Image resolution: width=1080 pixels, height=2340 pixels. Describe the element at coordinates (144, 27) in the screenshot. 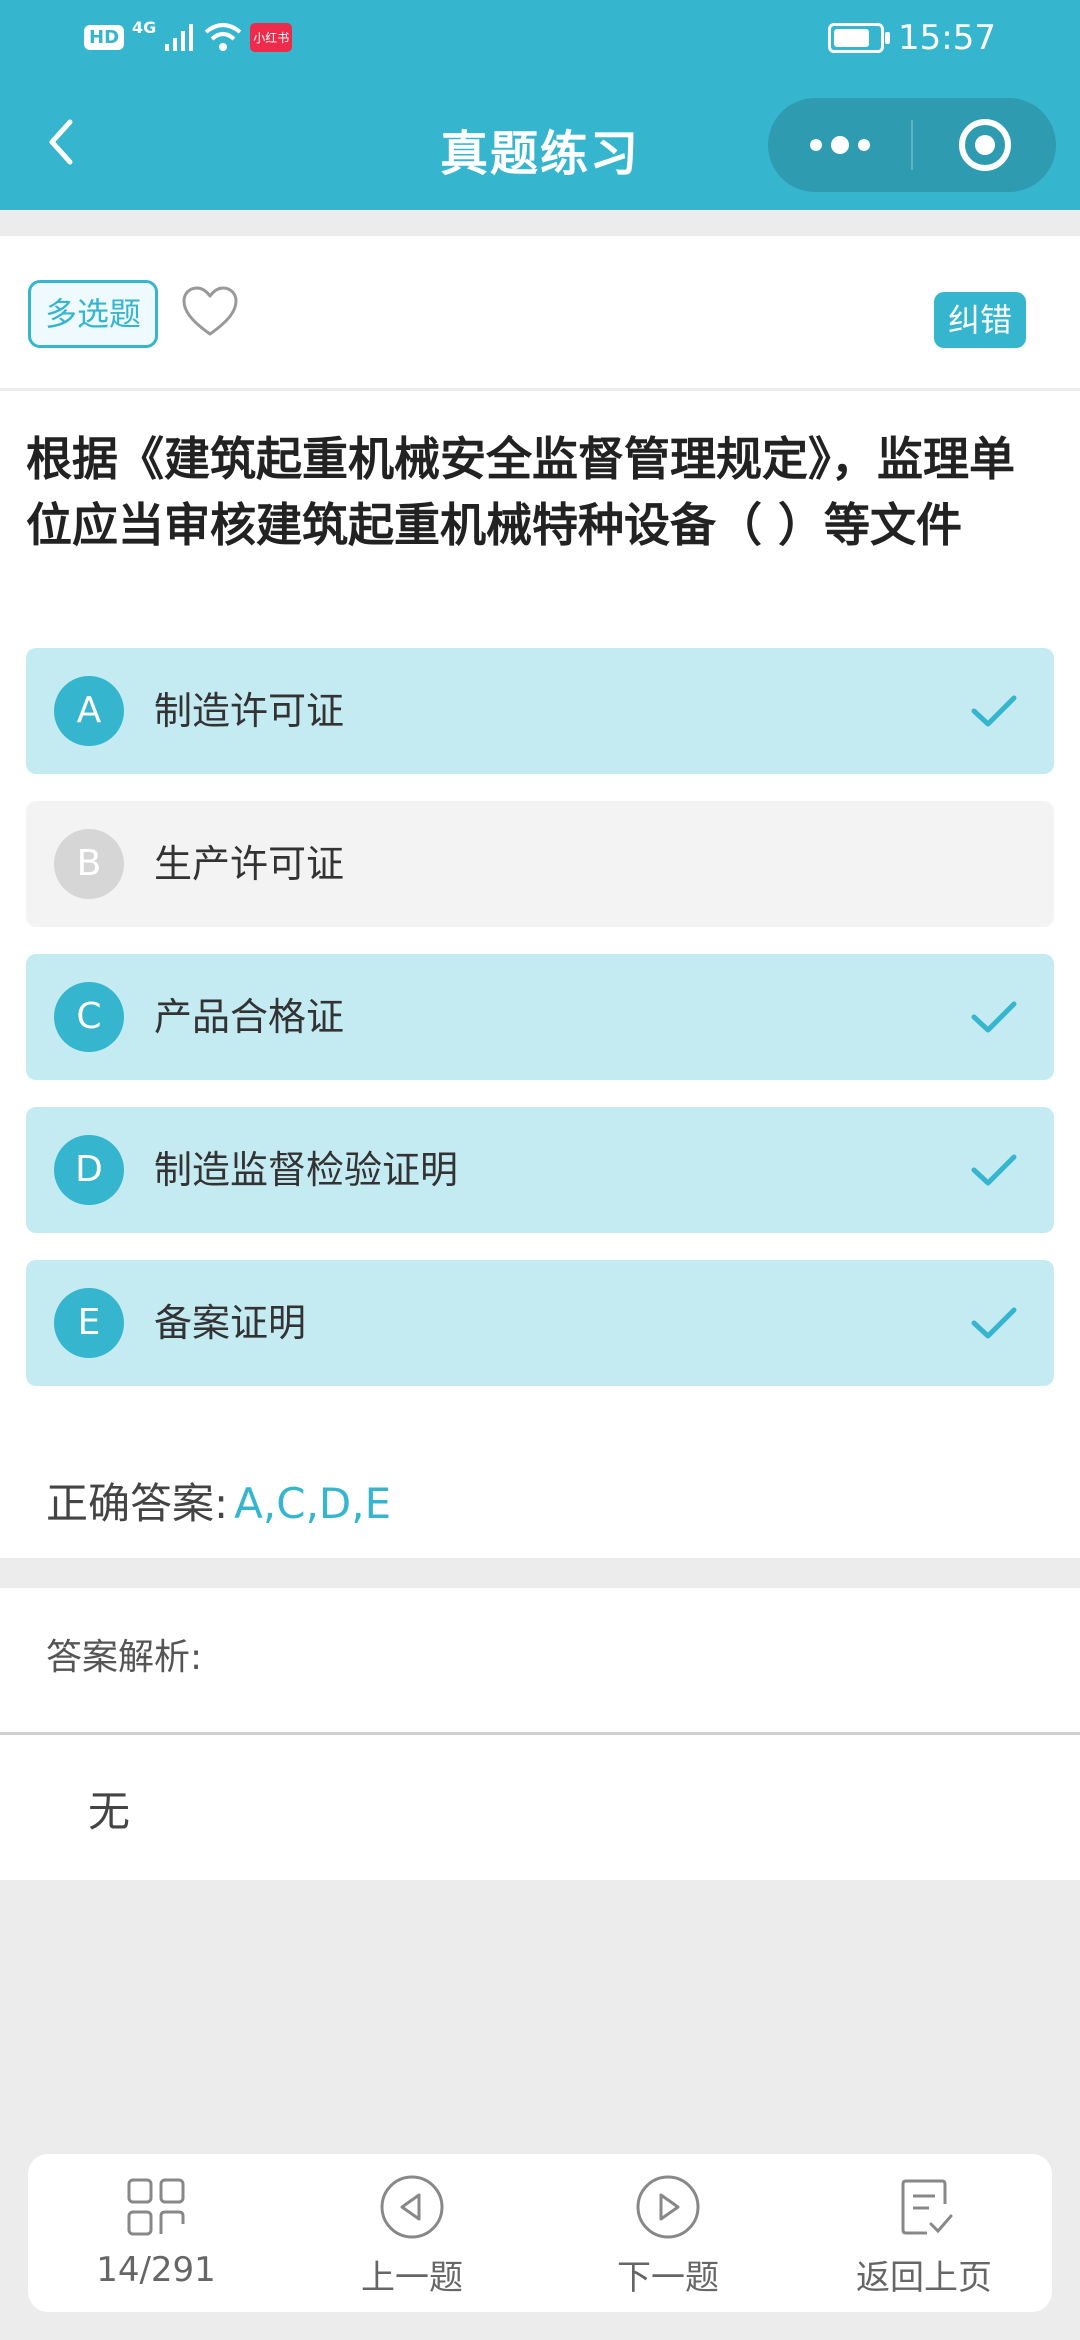

I see `network-label: 4G` at that location.